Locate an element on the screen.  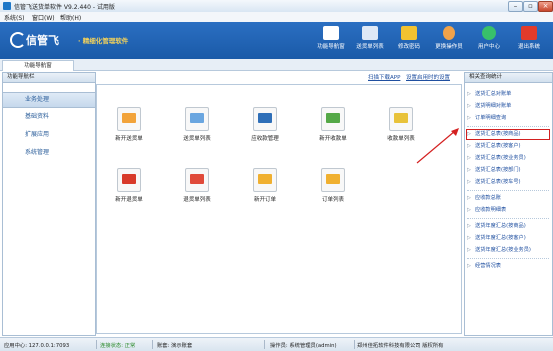
delivery-list-icon is located at coordinates (197, 119).